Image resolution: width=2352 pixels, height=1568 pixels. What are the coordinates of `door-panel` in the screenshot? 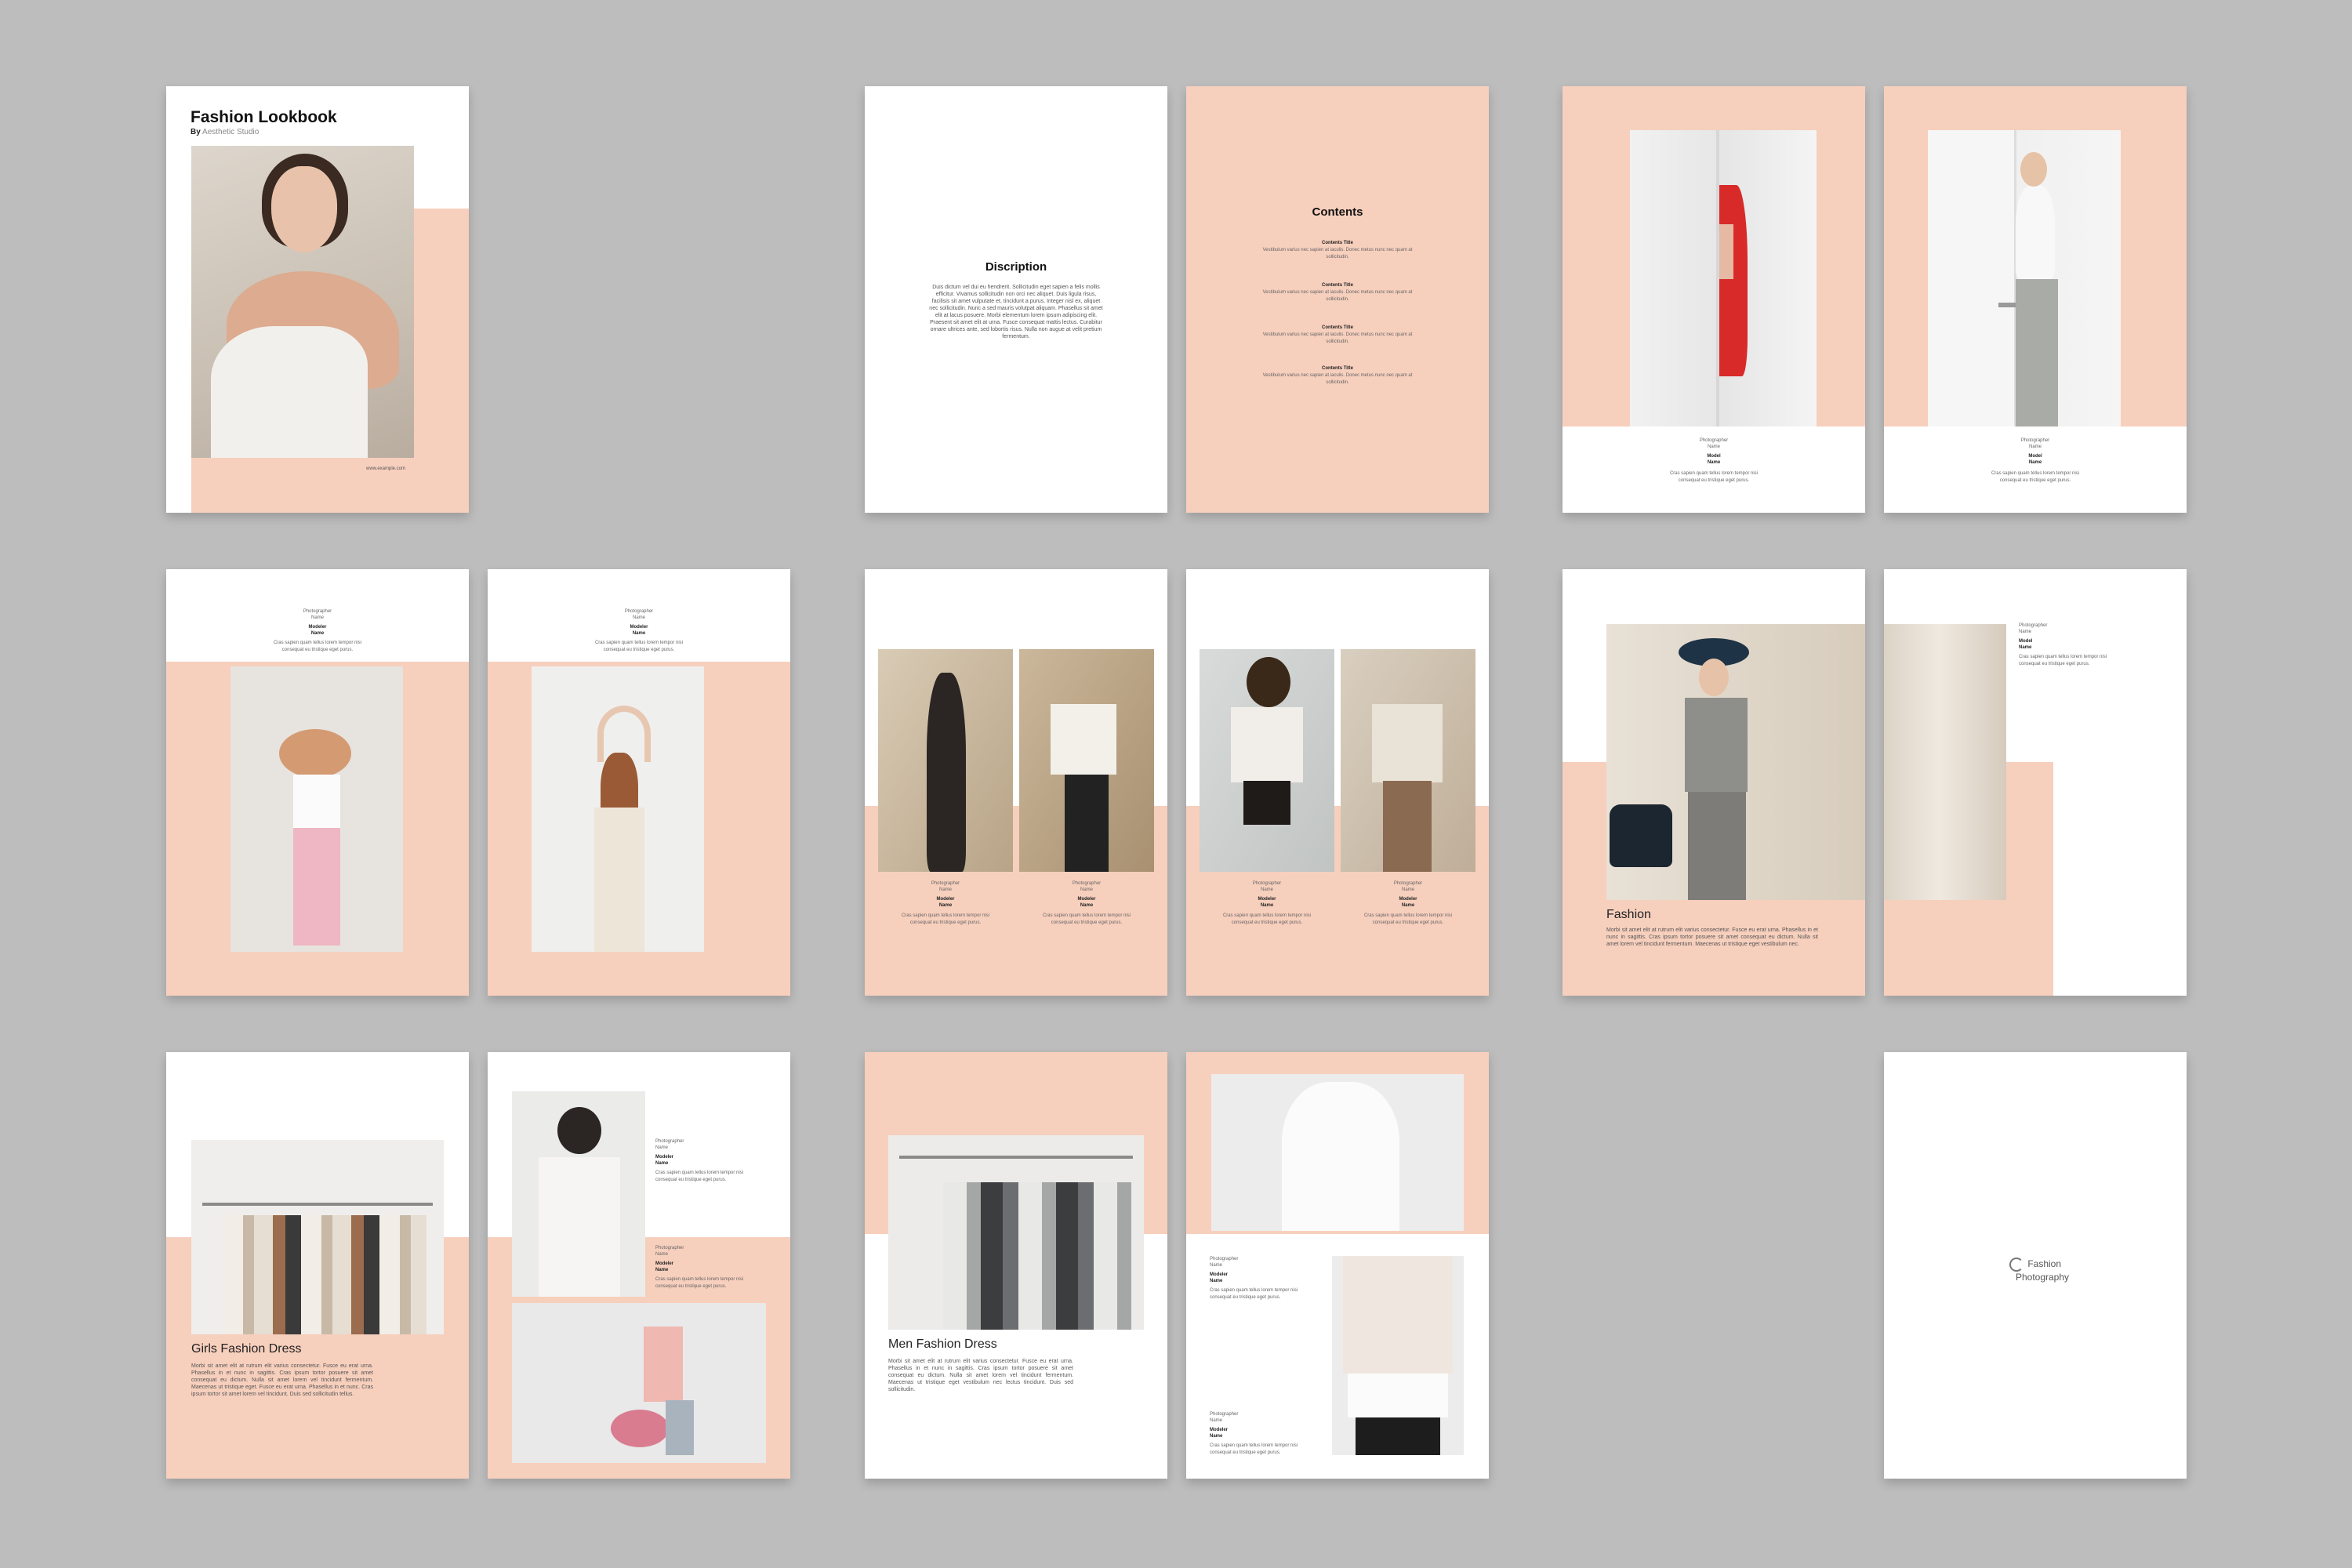 It's located at (1972, 278).